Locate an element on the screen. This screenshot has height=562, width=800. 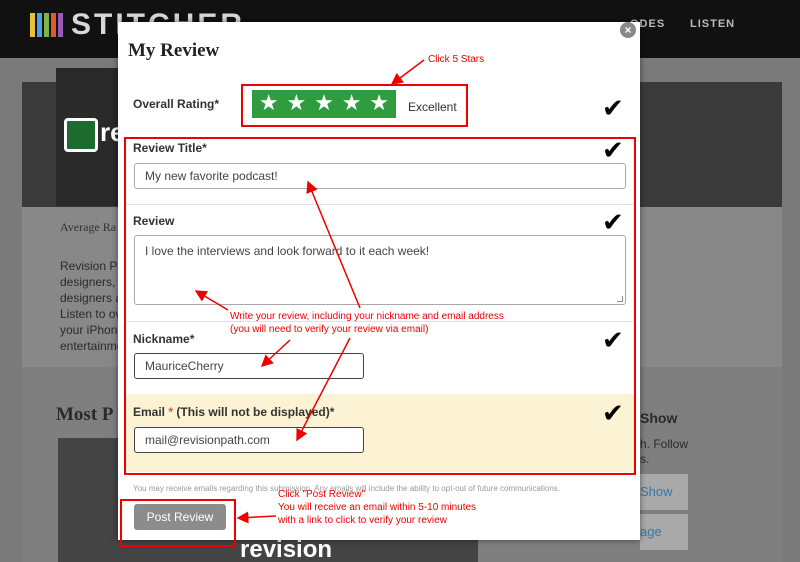
arrow-to-email is located at coordinates (323, 389).